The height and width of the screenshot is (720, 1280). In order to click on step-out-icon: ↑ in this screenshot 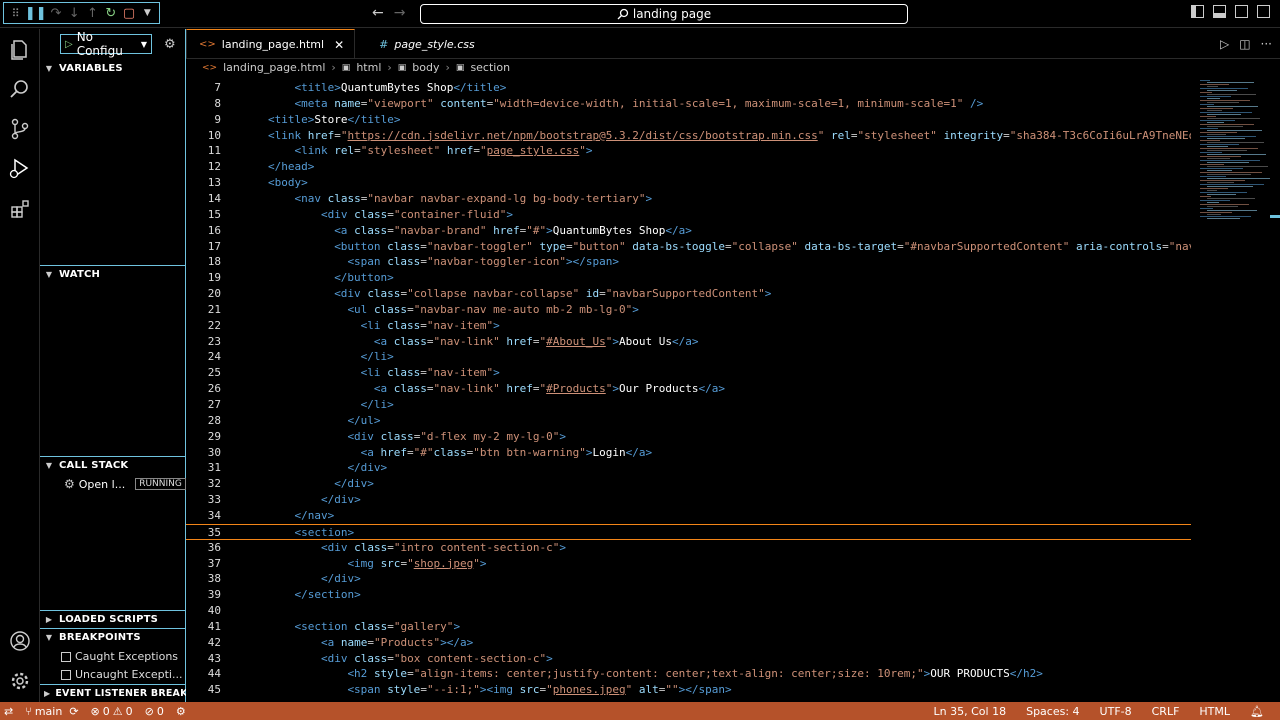, I will do `click(92, 13)`.